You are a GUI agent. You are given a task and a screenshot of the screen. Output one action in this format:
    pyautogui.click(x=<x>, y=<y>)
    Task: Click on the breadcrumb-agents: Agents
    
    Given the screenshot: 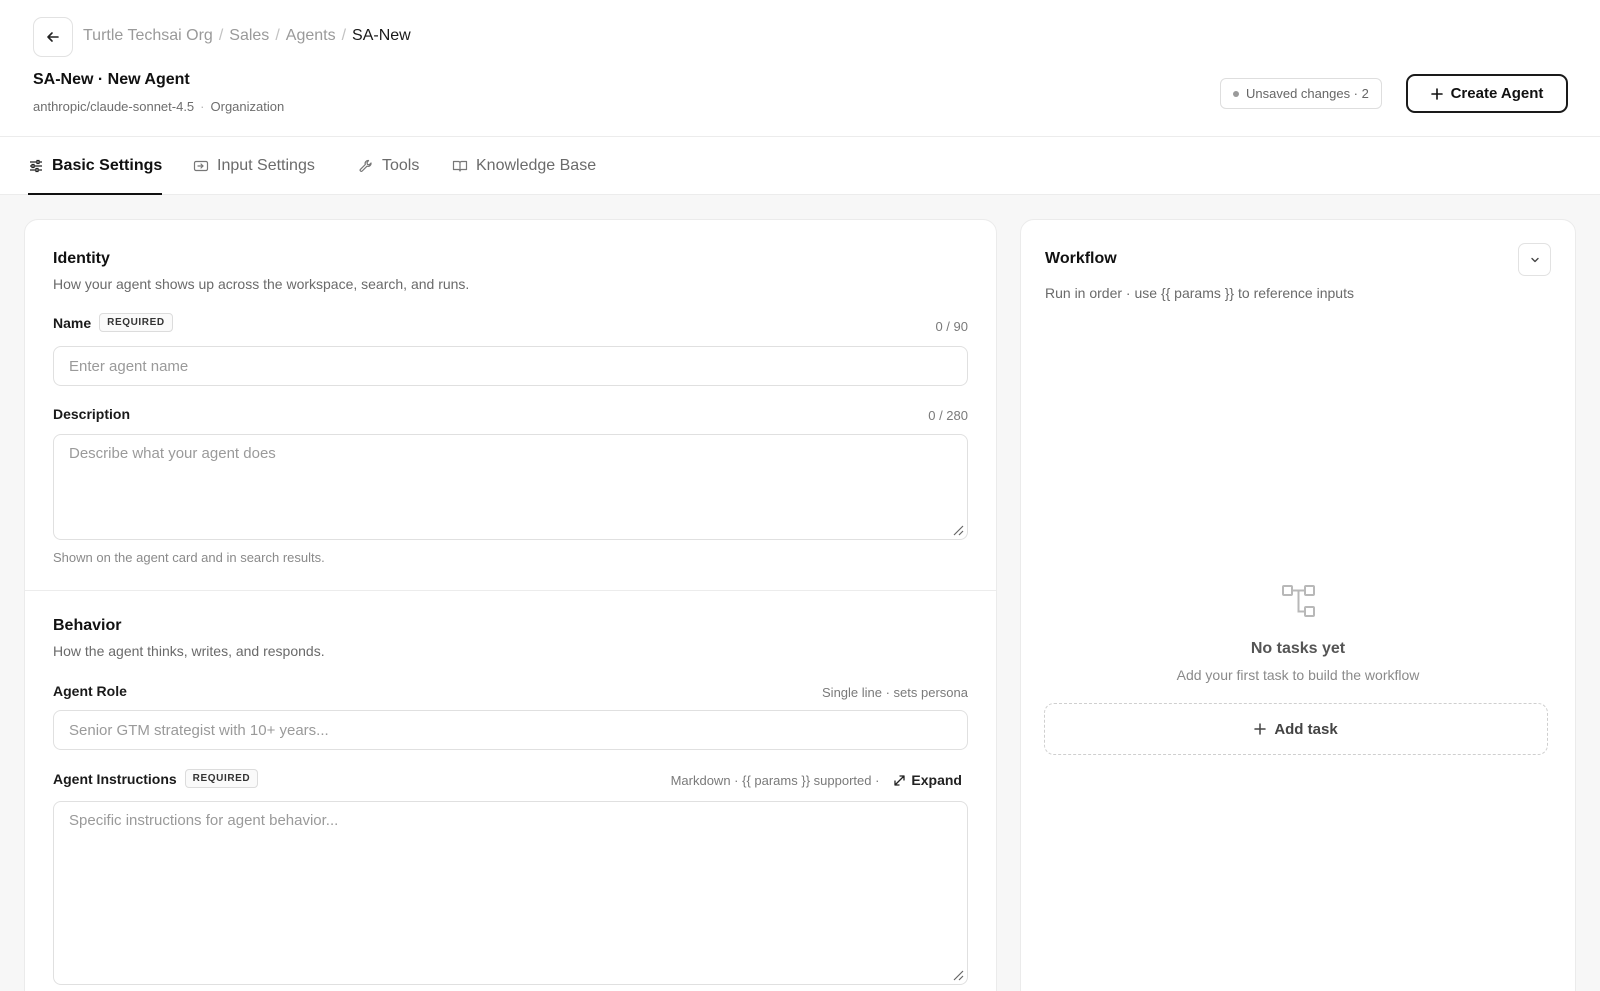 What is the action you would take?
    pyautogui.click(x=311, y=36)
    